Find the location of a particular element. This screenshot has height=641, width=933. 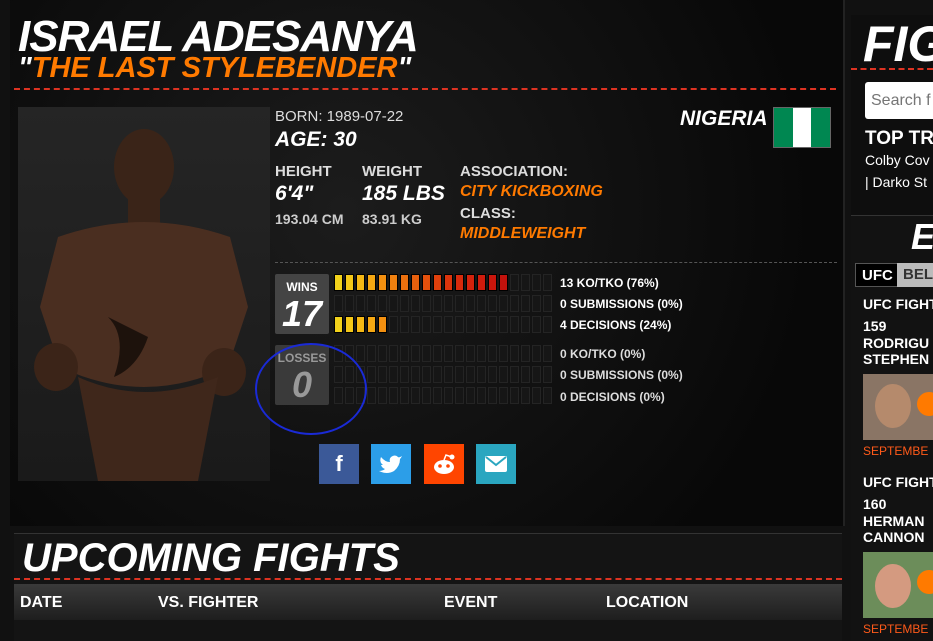

class-value: MIDDLEWEIGHT is located at coordinates (522, 234).